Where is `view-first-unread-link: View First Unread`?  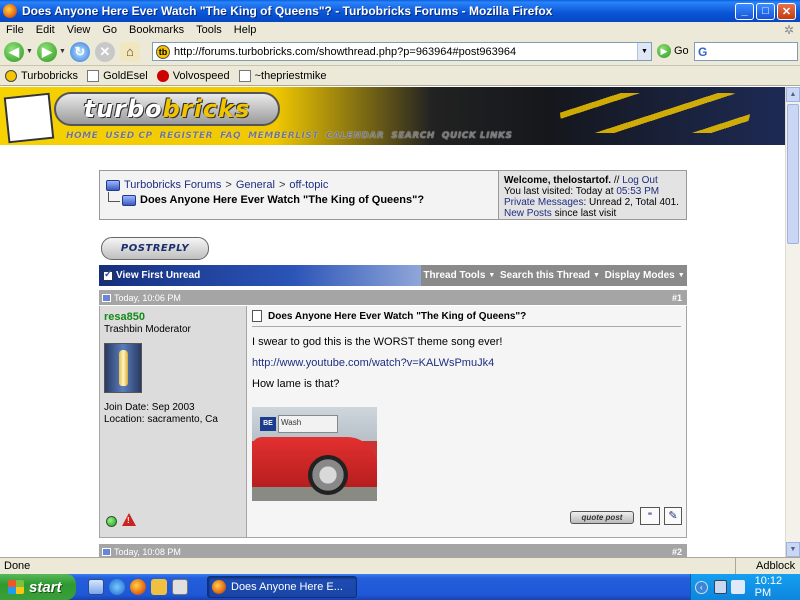 view-first-unread-link: View First Unread is located at coordinates (260, 275).